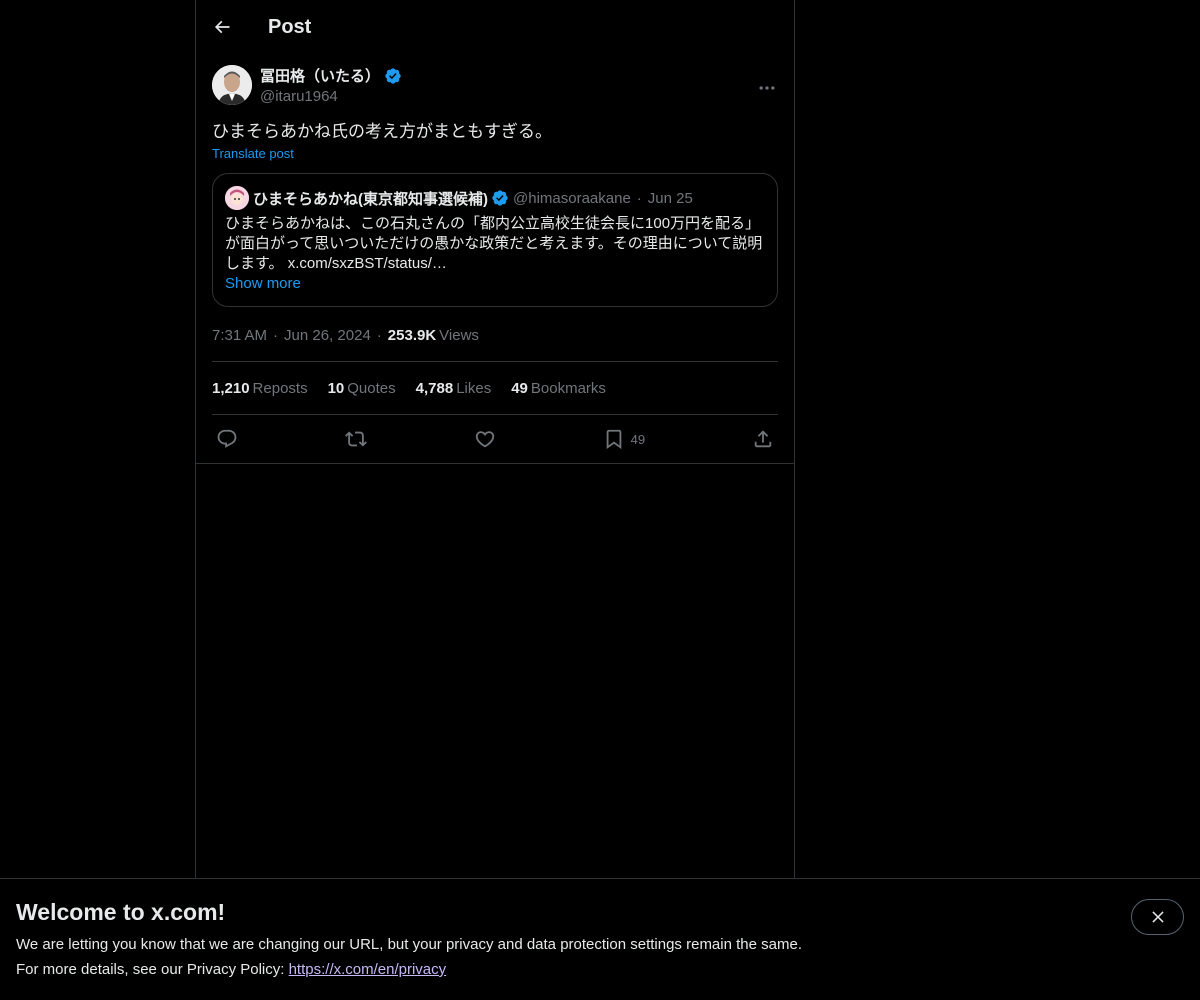  I want to click on author-name: 冨田格（いたる）, so click(320, 75).